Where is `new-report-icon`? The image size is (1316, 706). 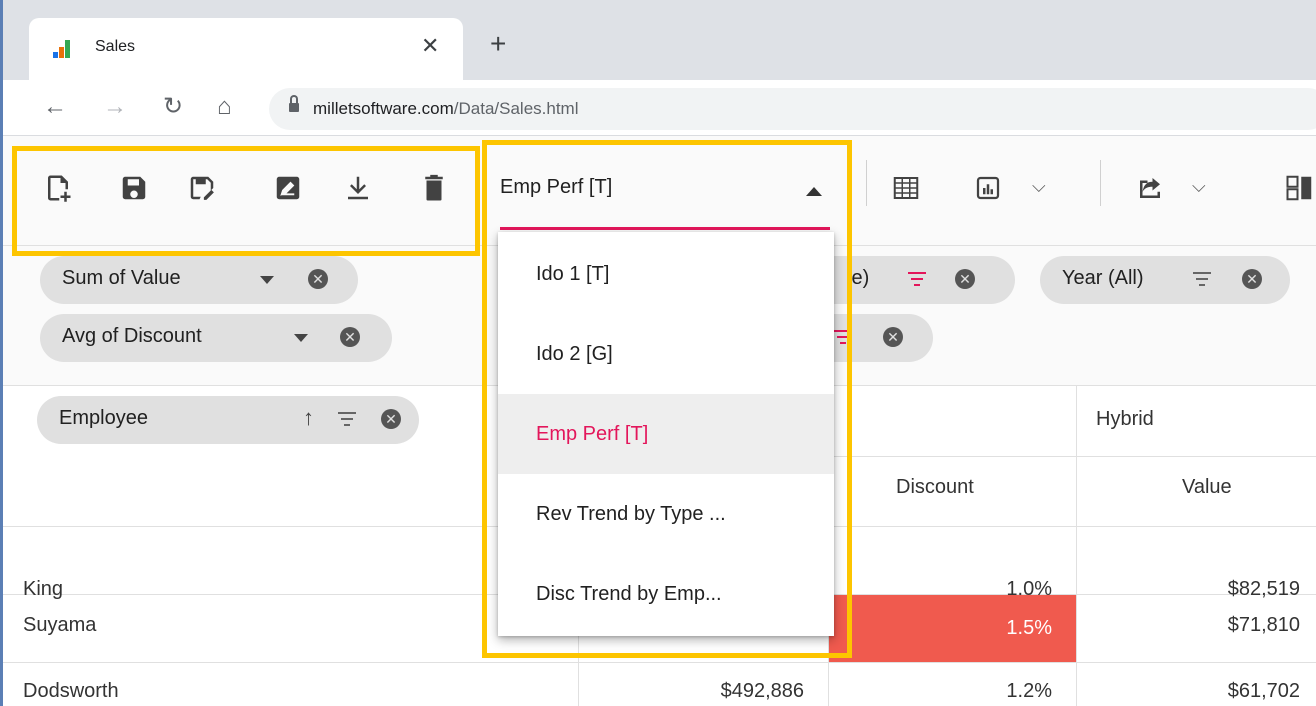 new-report-icon is located at coordinates (58, 188).